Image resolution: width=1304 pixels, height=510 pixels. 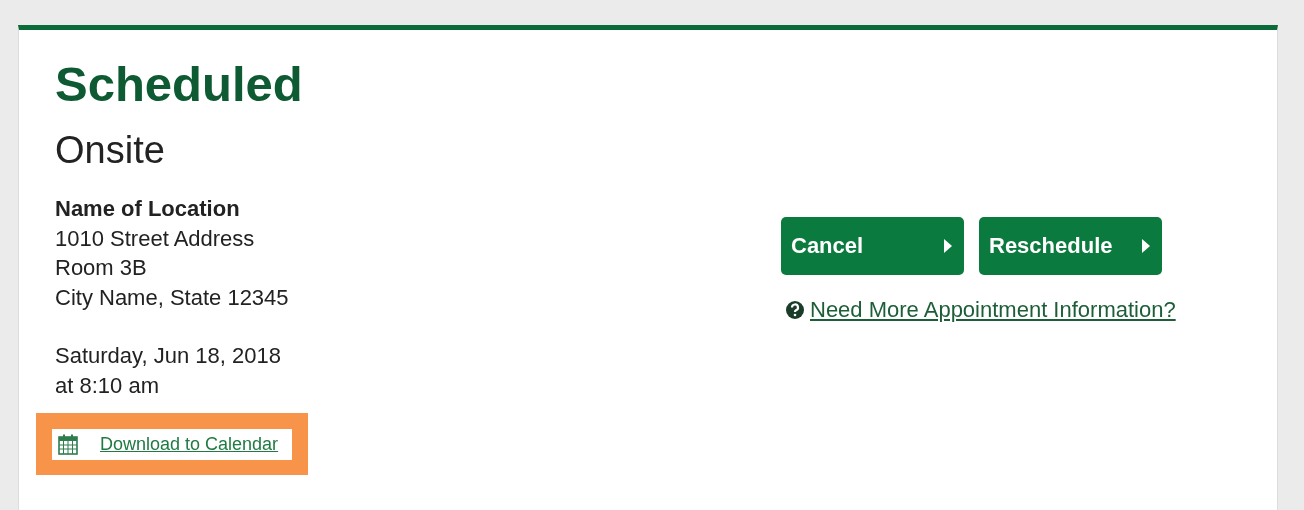 What do you see at coordinates (110, 150) in the screenshot?
I see `appointment-type: Onsite` at bounding box center [110, 150].